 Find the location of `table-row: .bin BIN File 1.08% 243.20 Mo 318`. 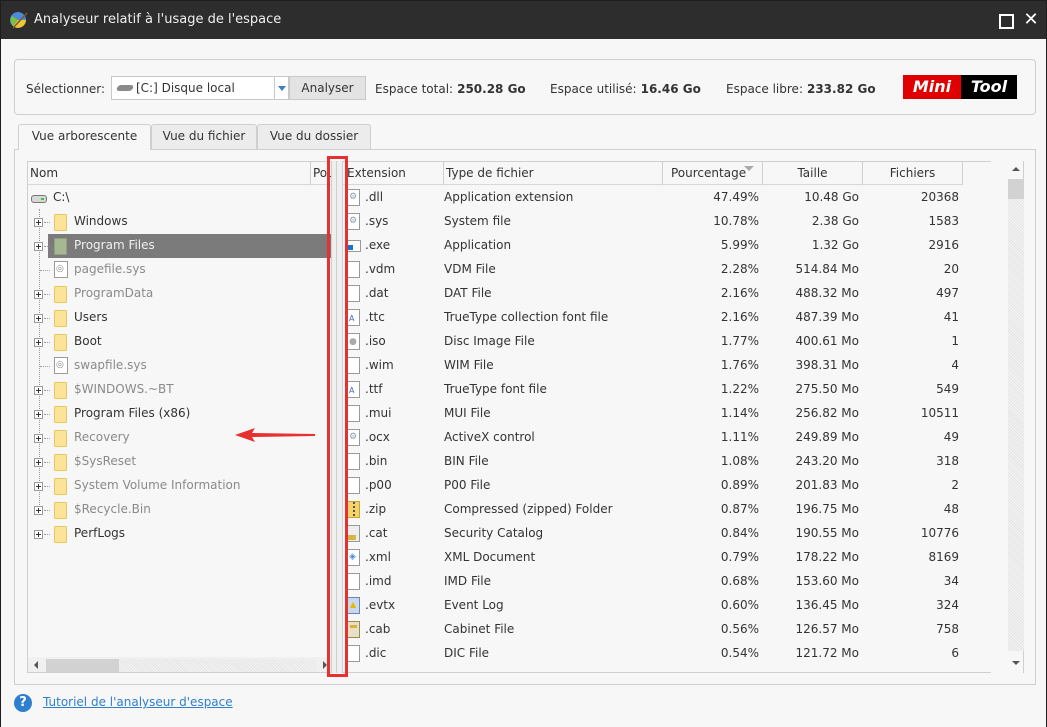

table-row: .bin BIN File 1.08% 243.20 Mo 318 is located at coordinates (653, 462).